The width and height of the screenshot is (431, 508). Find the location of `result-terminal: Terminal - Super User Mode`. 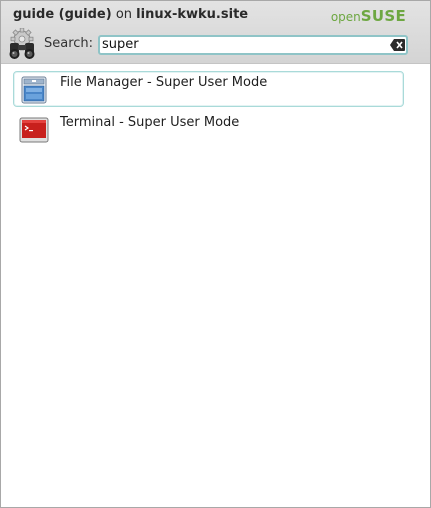

result-terminal: Terminal - Super User Mode is located at coordinates (208, 129).